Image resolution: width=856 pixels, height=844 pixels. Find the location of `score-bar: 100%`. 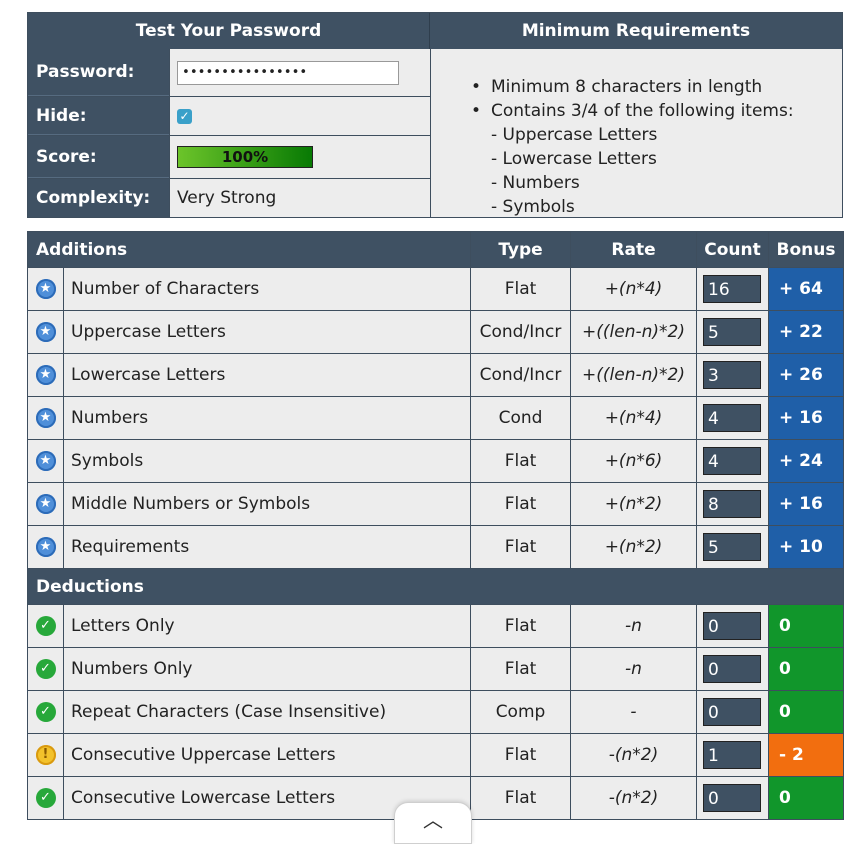

score-bar: 100% is located at coordinates (245, 157).